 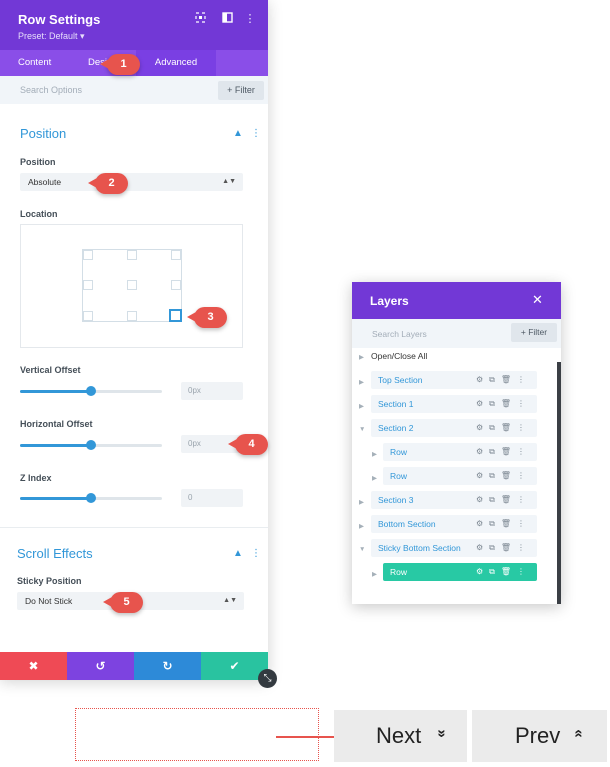 I want to click on location-bottom-right, so click(x=175, y=315).